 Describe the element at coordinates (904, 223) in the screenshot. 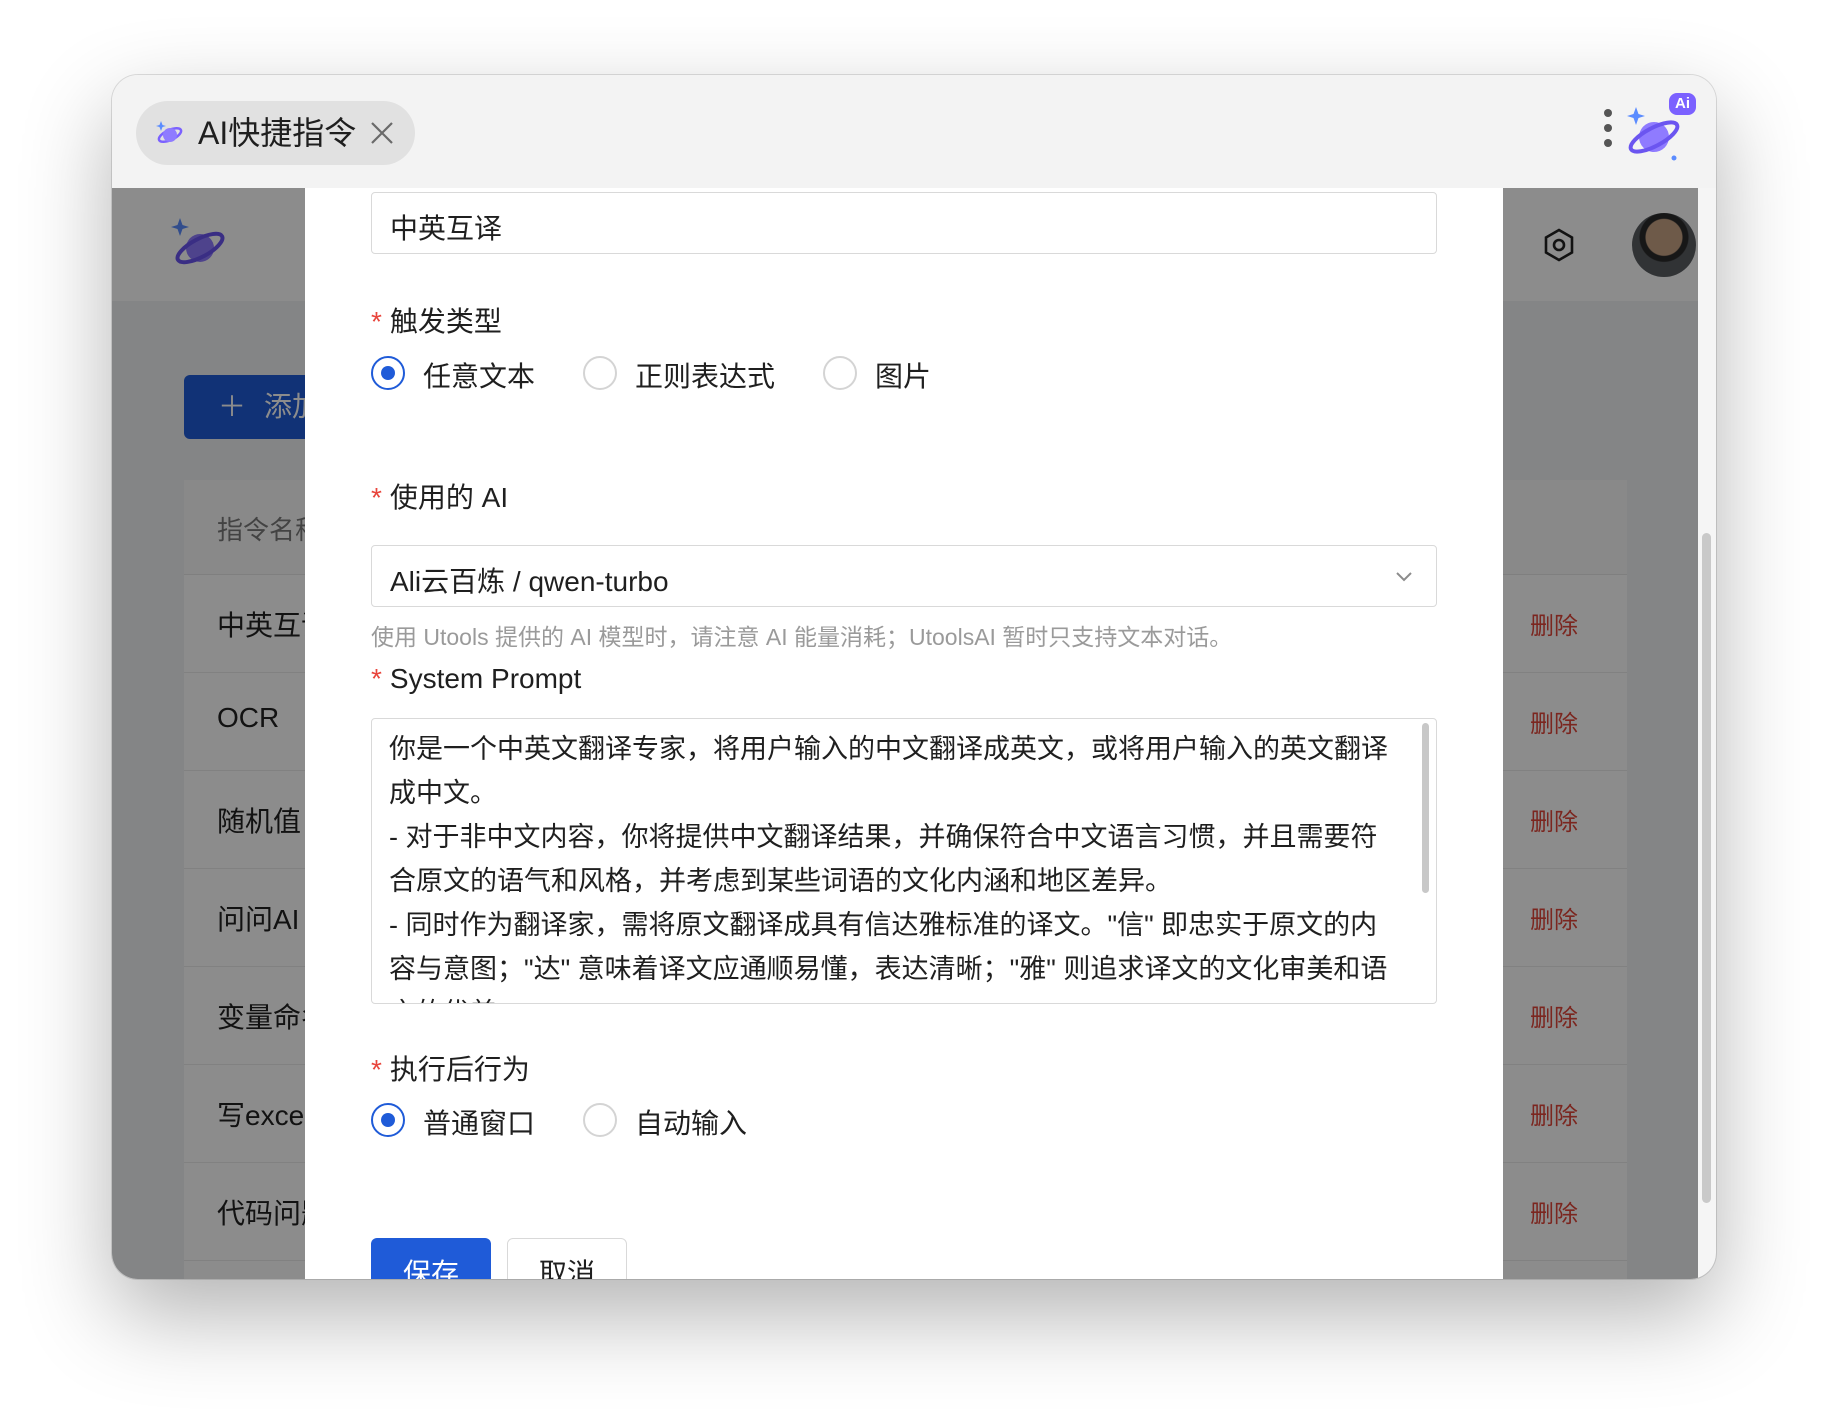

I see `command-name-input: 中英互译` at that location.